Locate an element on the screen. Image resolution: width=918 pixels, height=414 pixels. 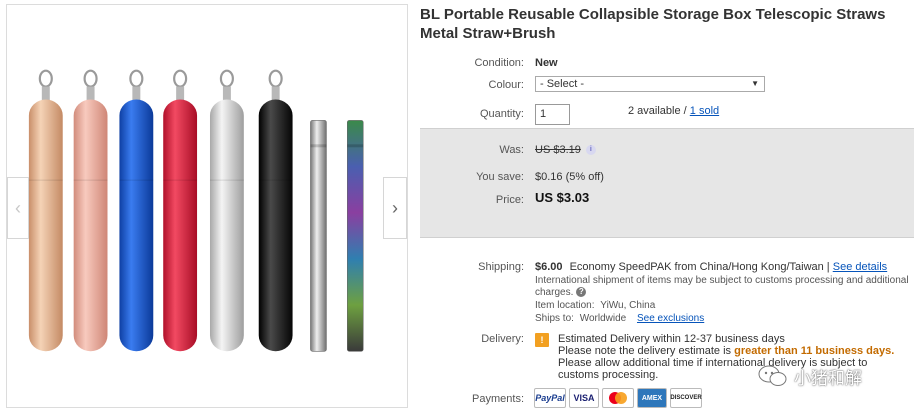
delivery-note-prefix: Please note the delivery estimate is is located at coordinates (645, 351).